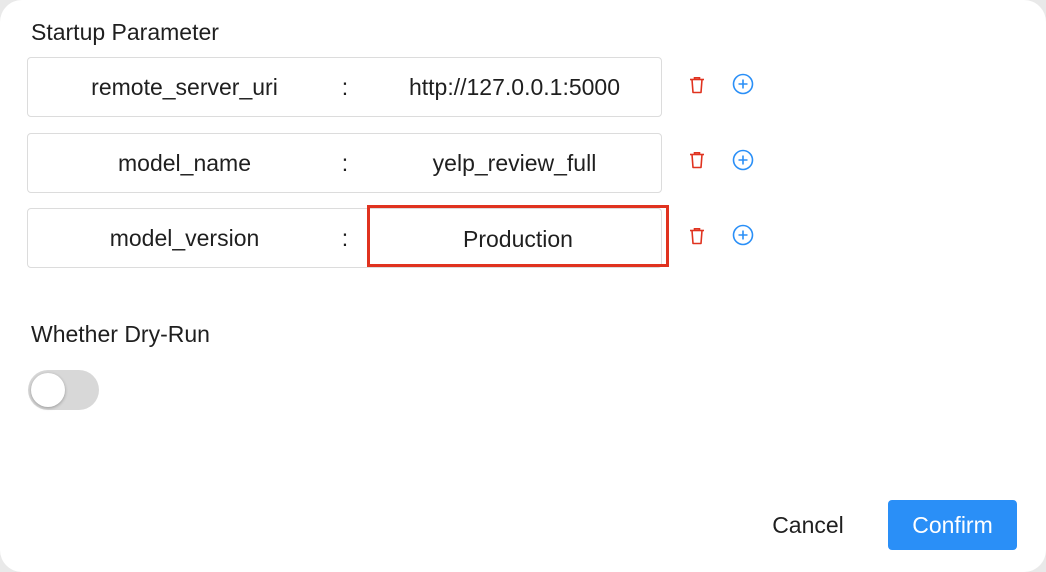  What do you see at coordinates (184, 87) in the screenshot?
I see `param-key-input: remote_server_uri` at bounding box center [184, 87].